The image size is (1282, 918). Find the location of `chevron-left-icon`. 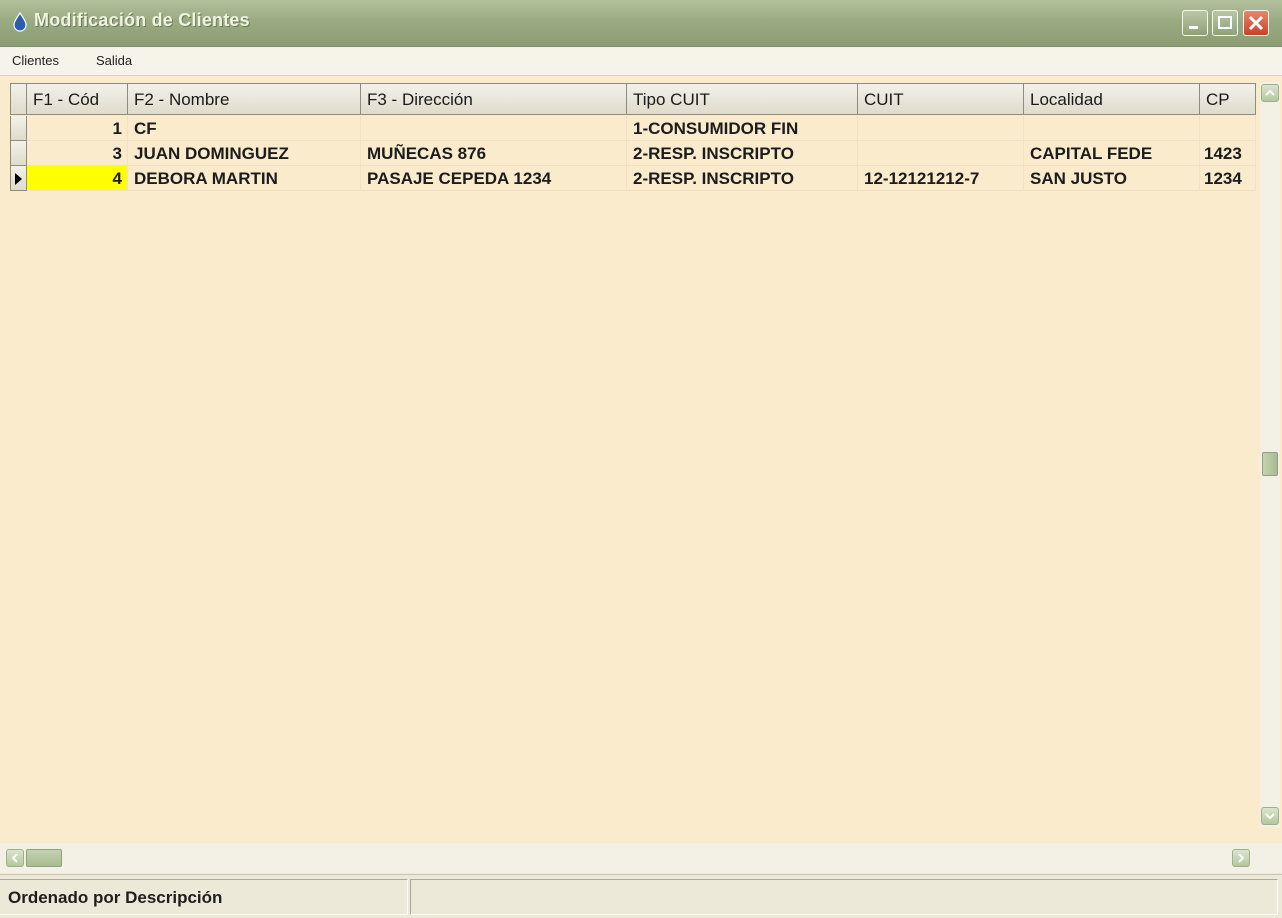

chevron-left-icon is located at coordinates (14, 858).